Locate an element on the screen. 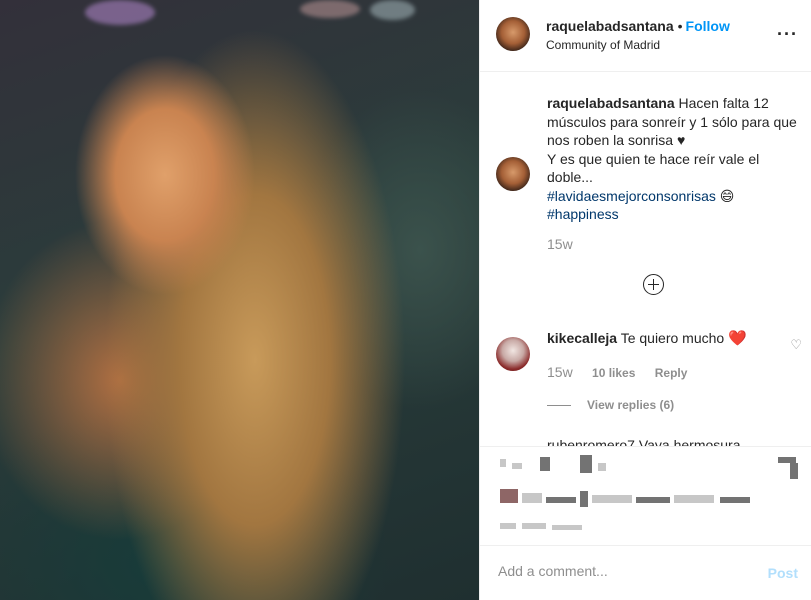  hashtag-link: #lavidaesmejorconsonrisas is located at coordinates (631, 196).